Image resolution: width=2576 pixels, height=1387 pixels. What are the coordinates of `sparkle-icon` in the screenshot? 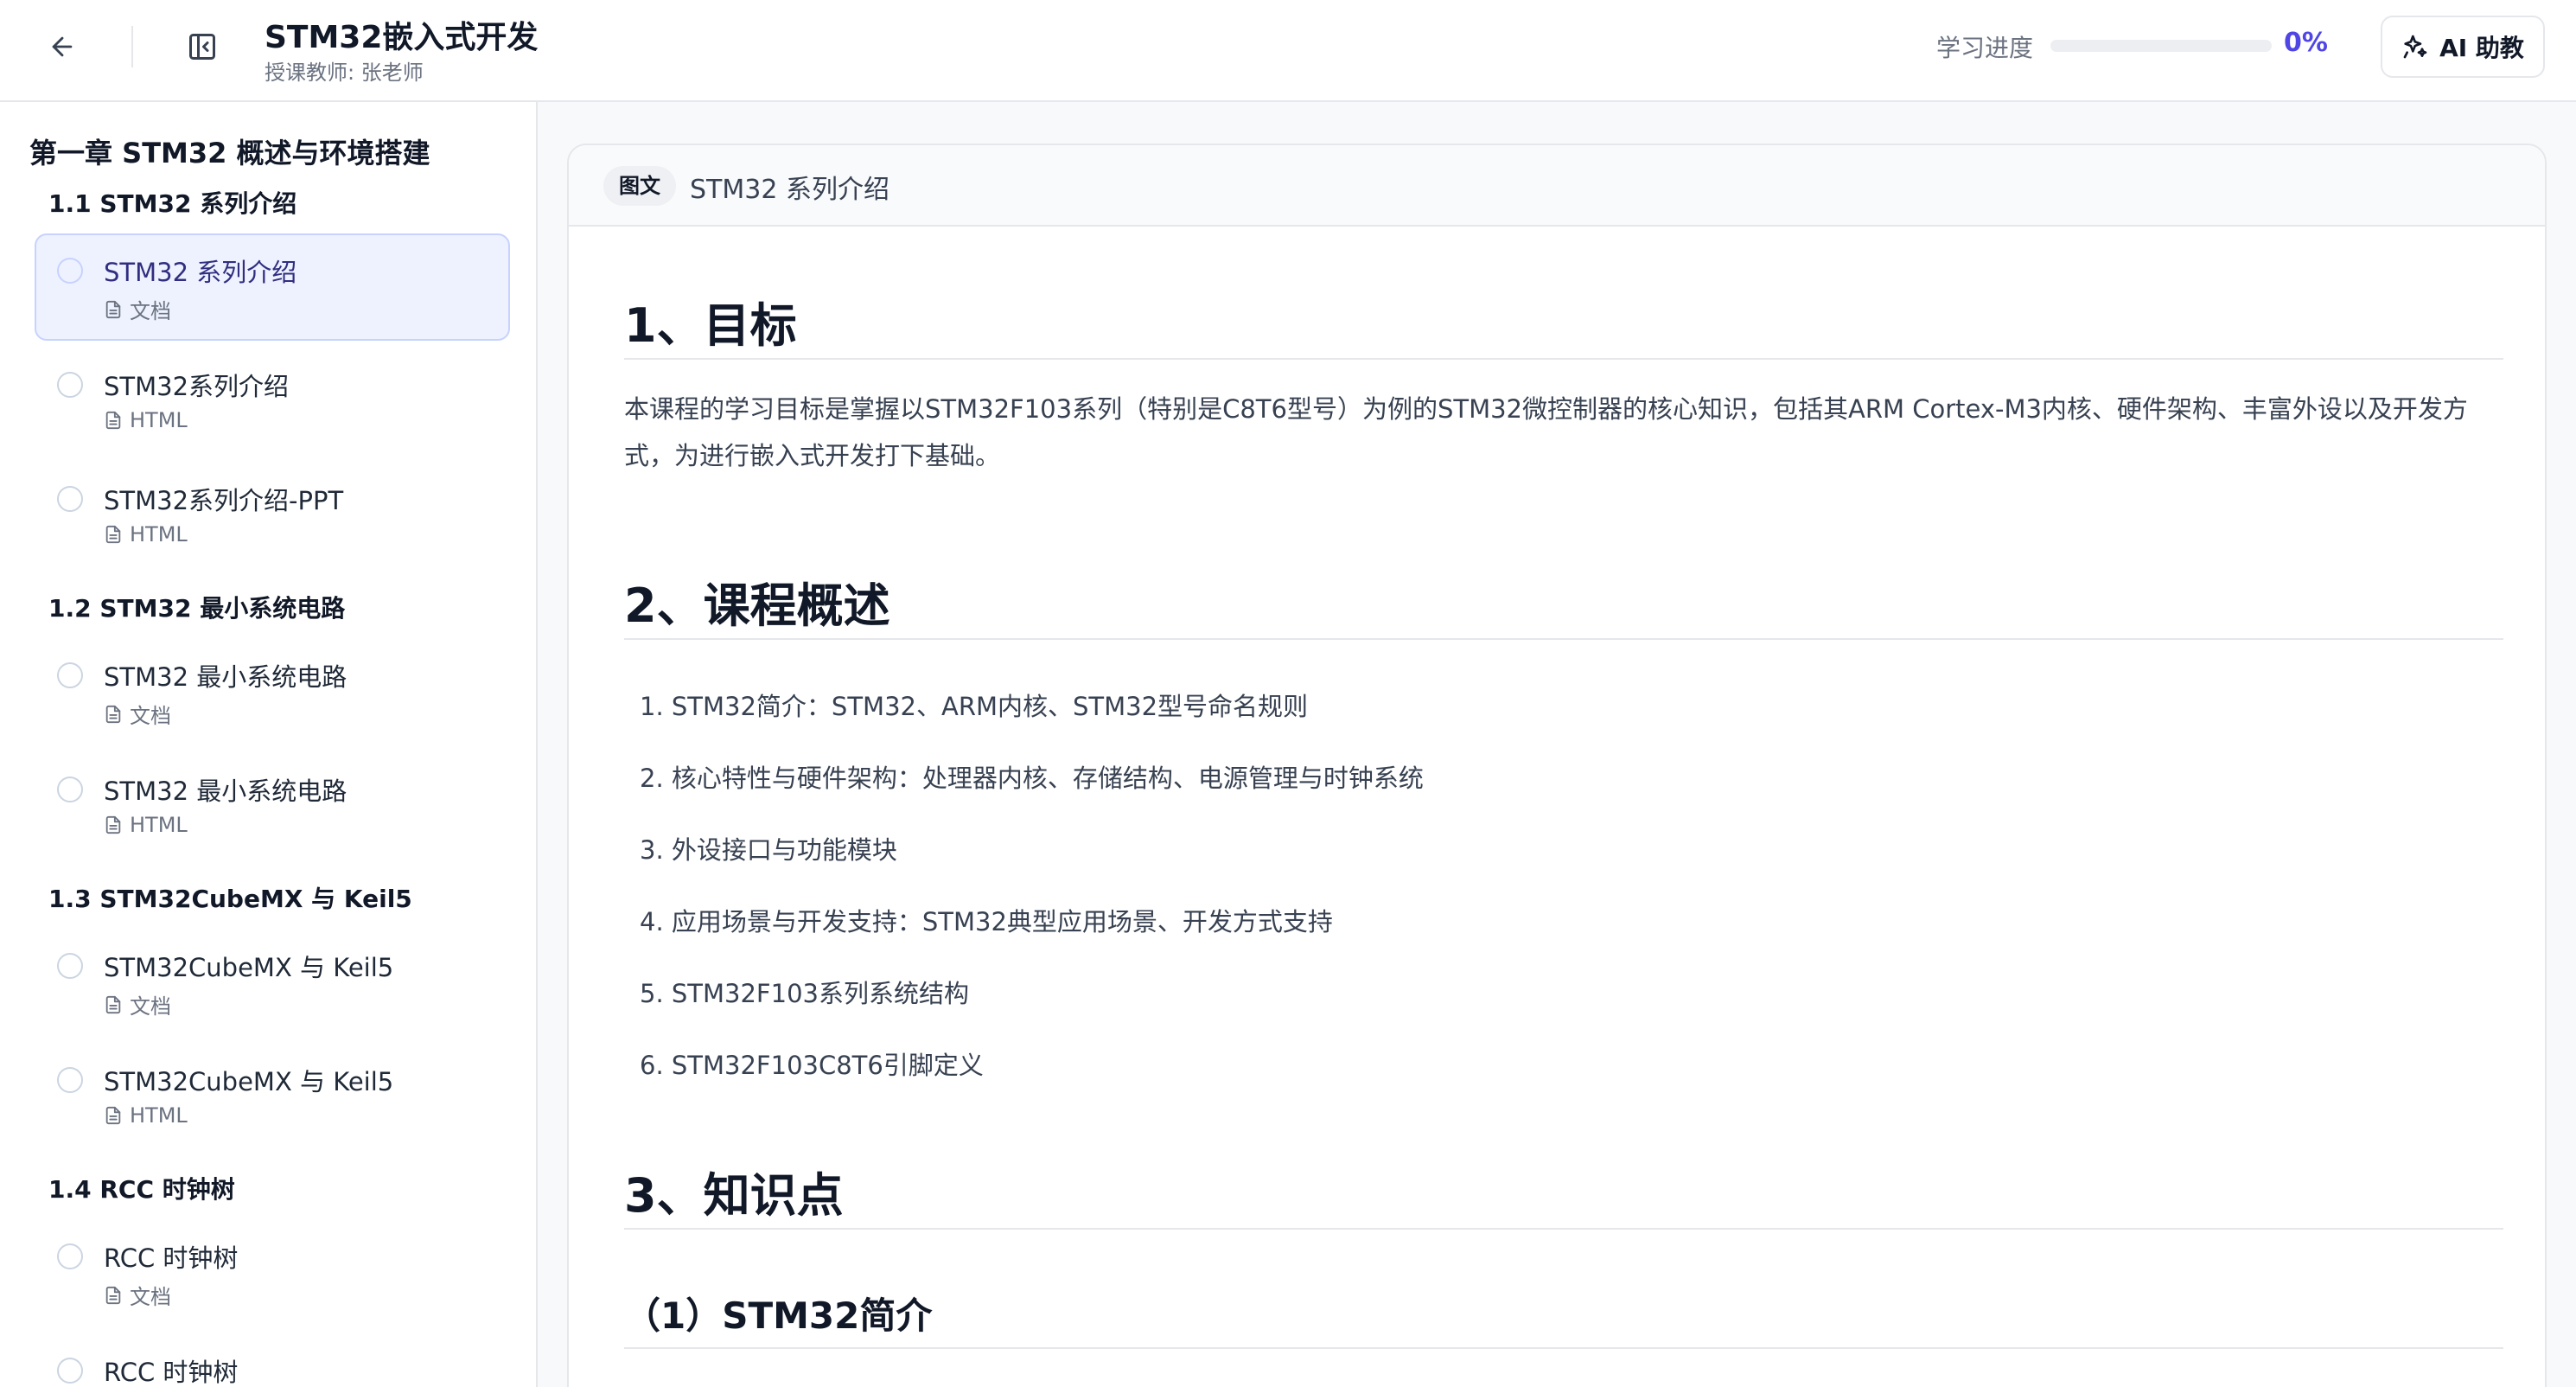 It's located at (2415, 47).